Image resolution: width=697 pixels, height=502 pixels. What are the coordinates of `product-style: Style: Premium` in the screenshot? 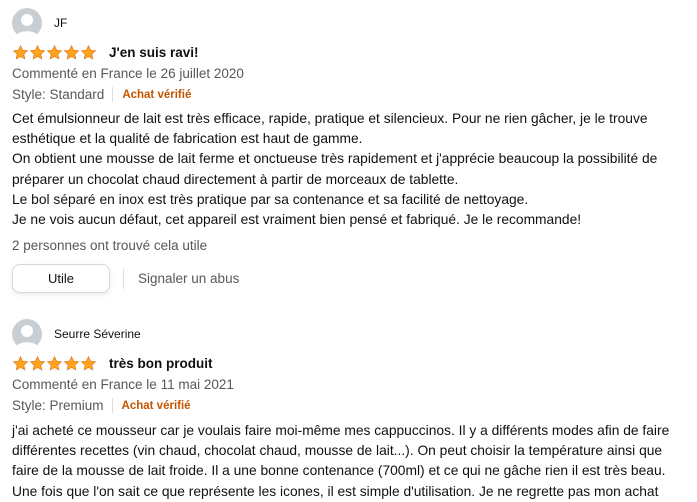 It's located at (58, 405).